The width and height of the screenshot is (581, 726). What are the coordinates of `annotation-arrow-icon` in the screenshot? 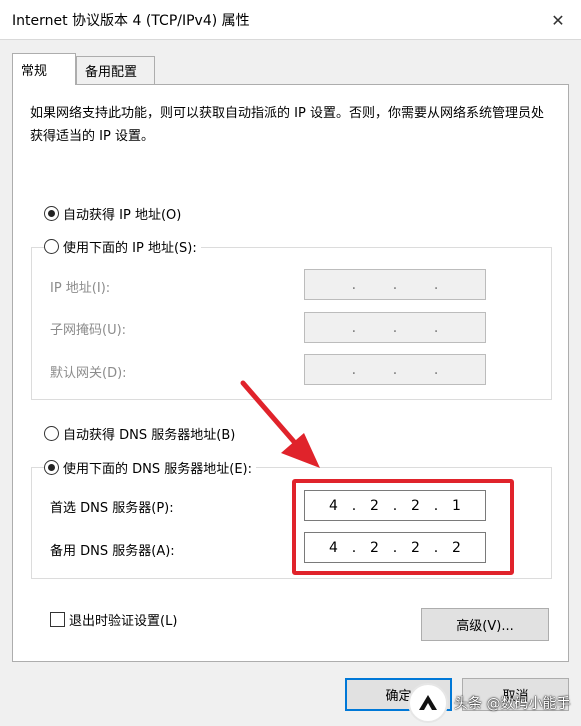 It's located at (280, 424).